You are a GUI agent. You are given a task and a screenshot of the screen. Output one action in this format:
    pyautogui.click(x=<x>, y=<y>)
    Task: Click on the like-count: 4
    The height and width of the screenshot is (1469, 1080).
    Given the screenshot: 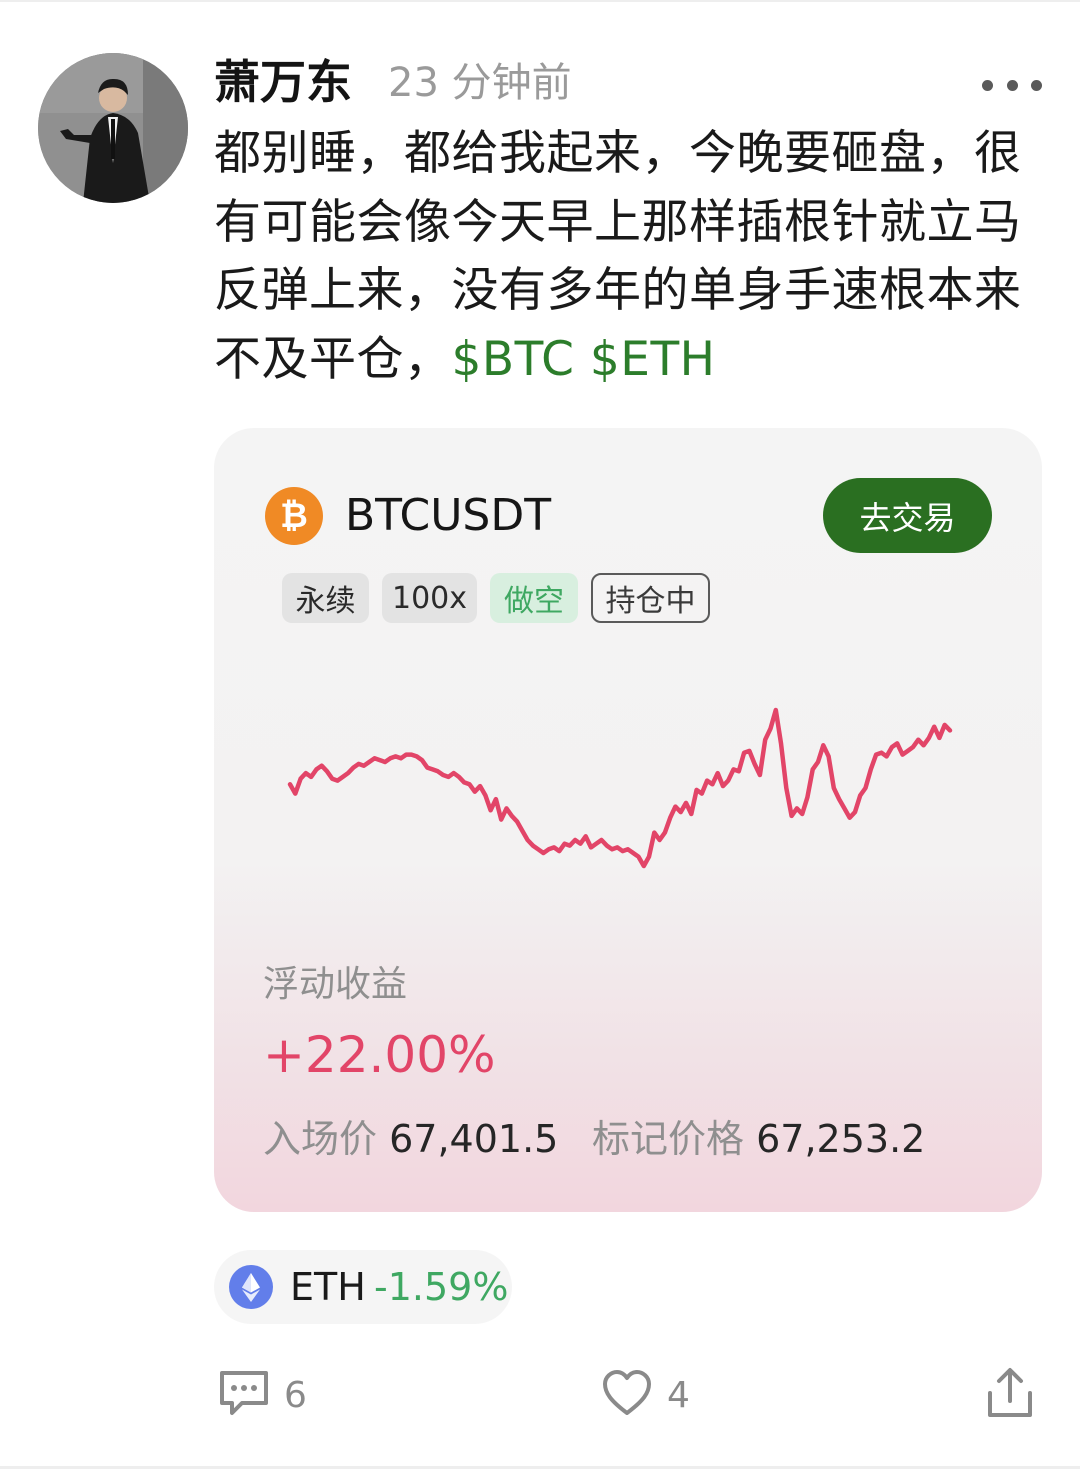 What is the action you would take?
    pyautogui.click(x=678, y=1395)
    